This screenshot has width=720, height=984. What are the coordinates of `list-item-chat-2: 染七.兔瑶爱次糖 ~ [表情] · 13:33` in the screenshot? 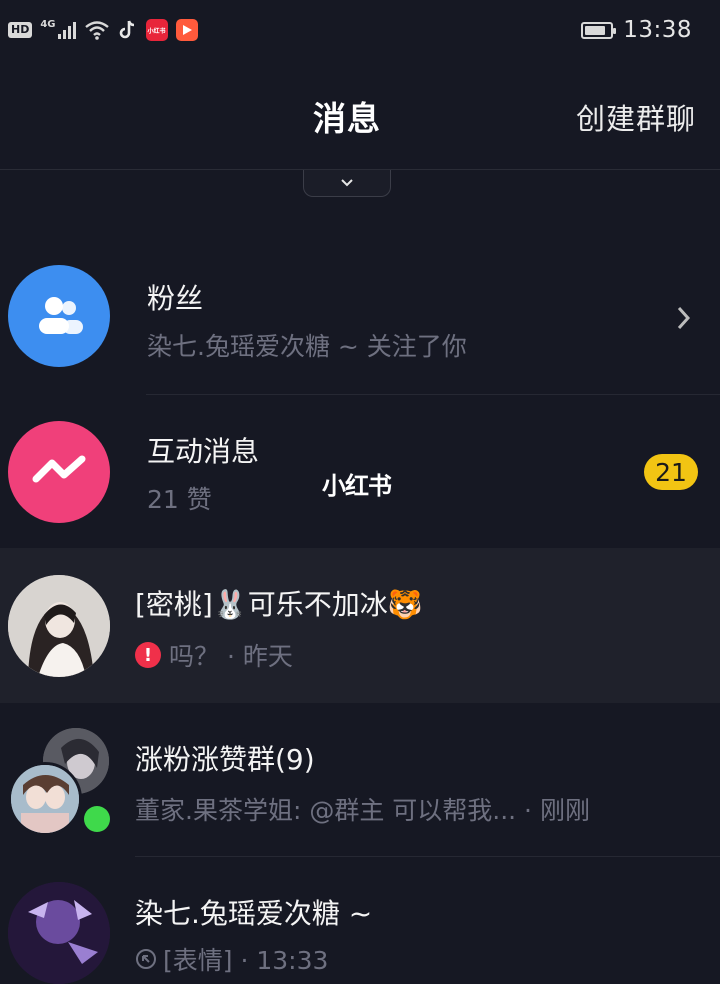 It's located at (360, 920).